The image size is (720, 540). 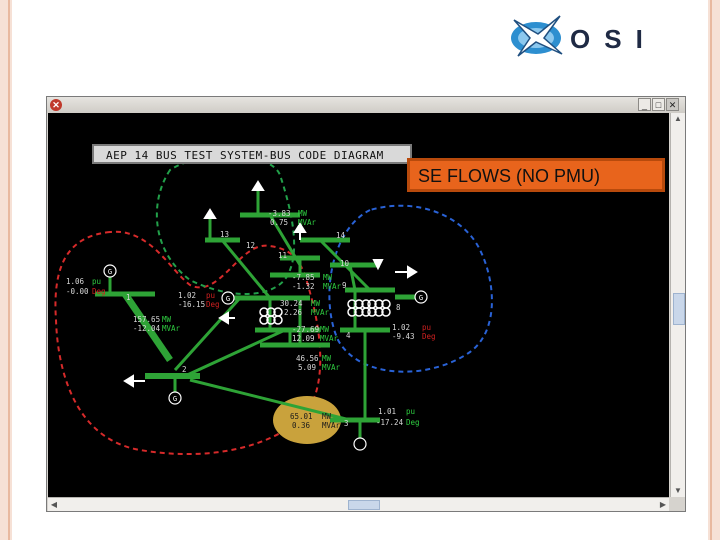 What do you see at coordinates (331, 425) in the screenshot?
I see `flow7-unit-mvar: MVAr` at bounding box center [331, 425].